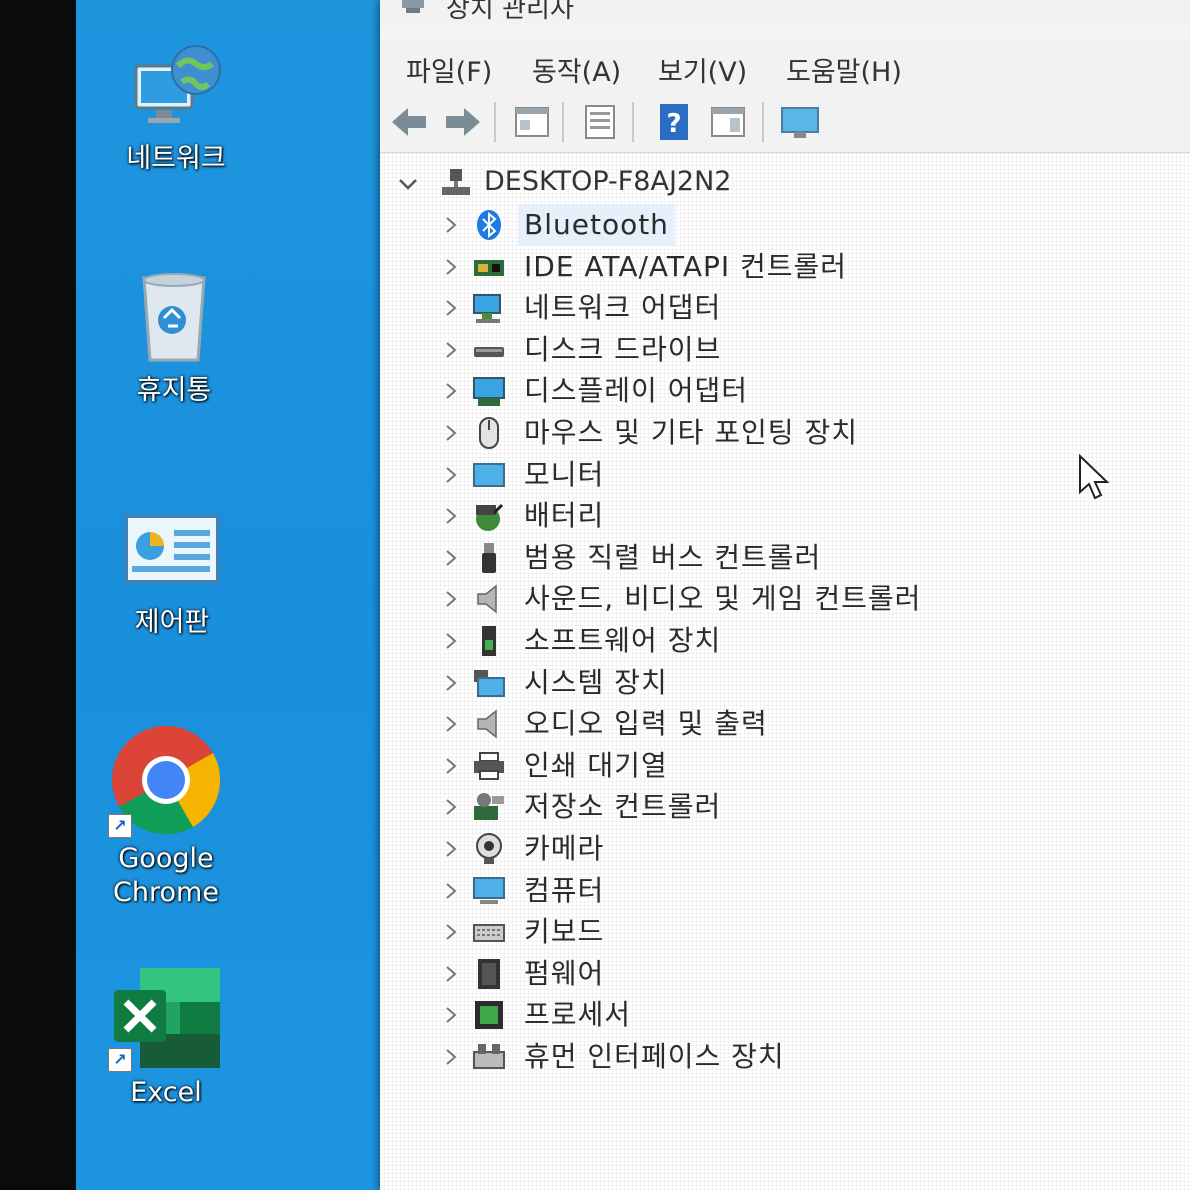  I want to click on show-hide-console-tree-icon, so click(600, 122).